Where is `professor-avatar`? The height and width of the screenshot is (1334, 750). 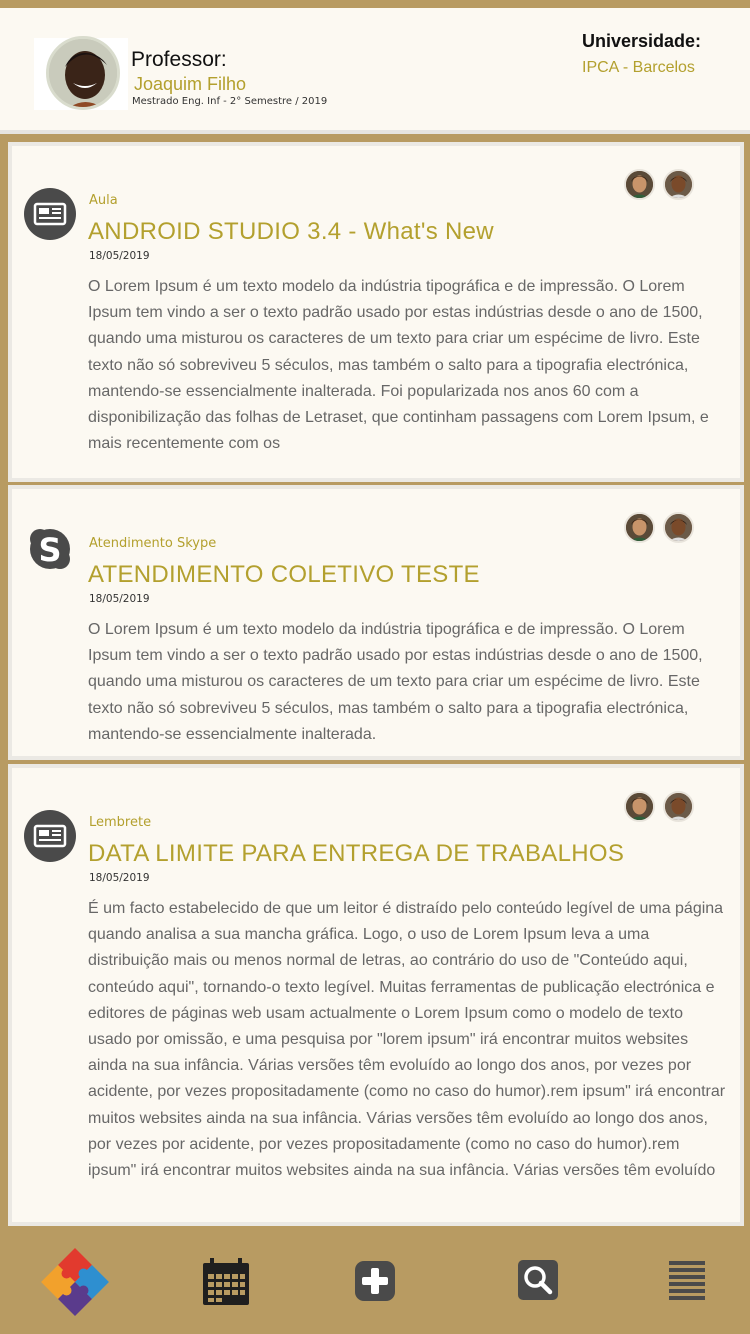
professor-avatar is located at coordinates (83, 73).